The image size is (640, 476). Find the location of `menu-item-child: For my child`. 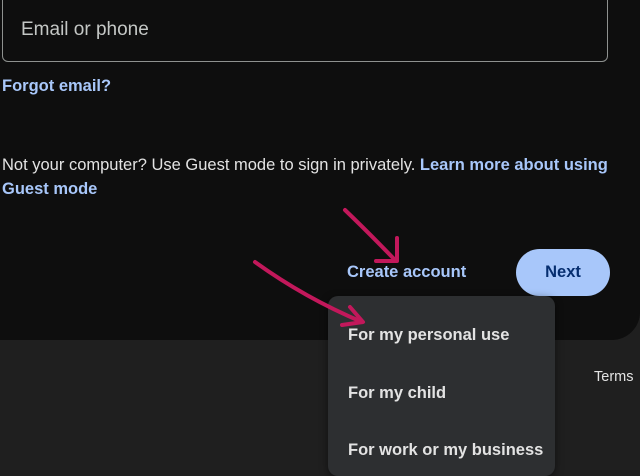

menu-item-child: For my child is located at coordinates (397, 393).